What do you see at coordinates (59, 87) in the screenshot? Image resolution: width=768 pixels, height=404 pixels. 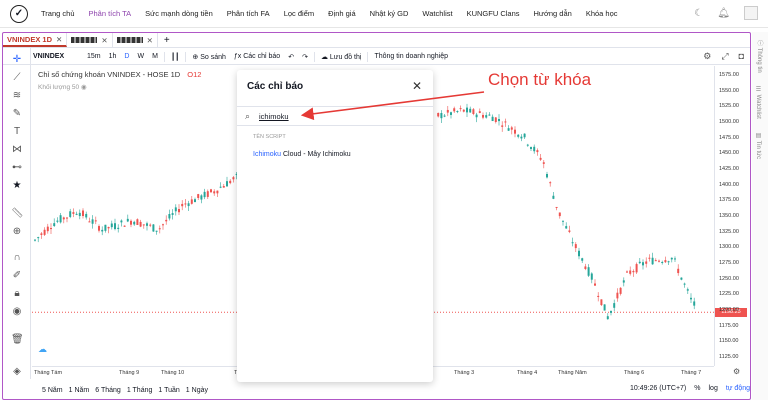 I see `volume-label: Khối lượng 50` at bounding box center [59, 87].